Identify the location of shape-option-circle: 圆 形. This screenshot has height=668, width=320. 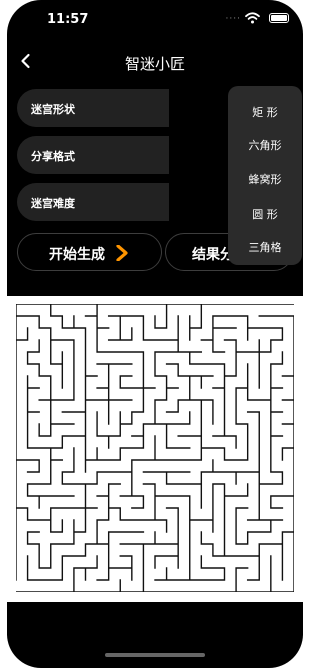
(265, 214).